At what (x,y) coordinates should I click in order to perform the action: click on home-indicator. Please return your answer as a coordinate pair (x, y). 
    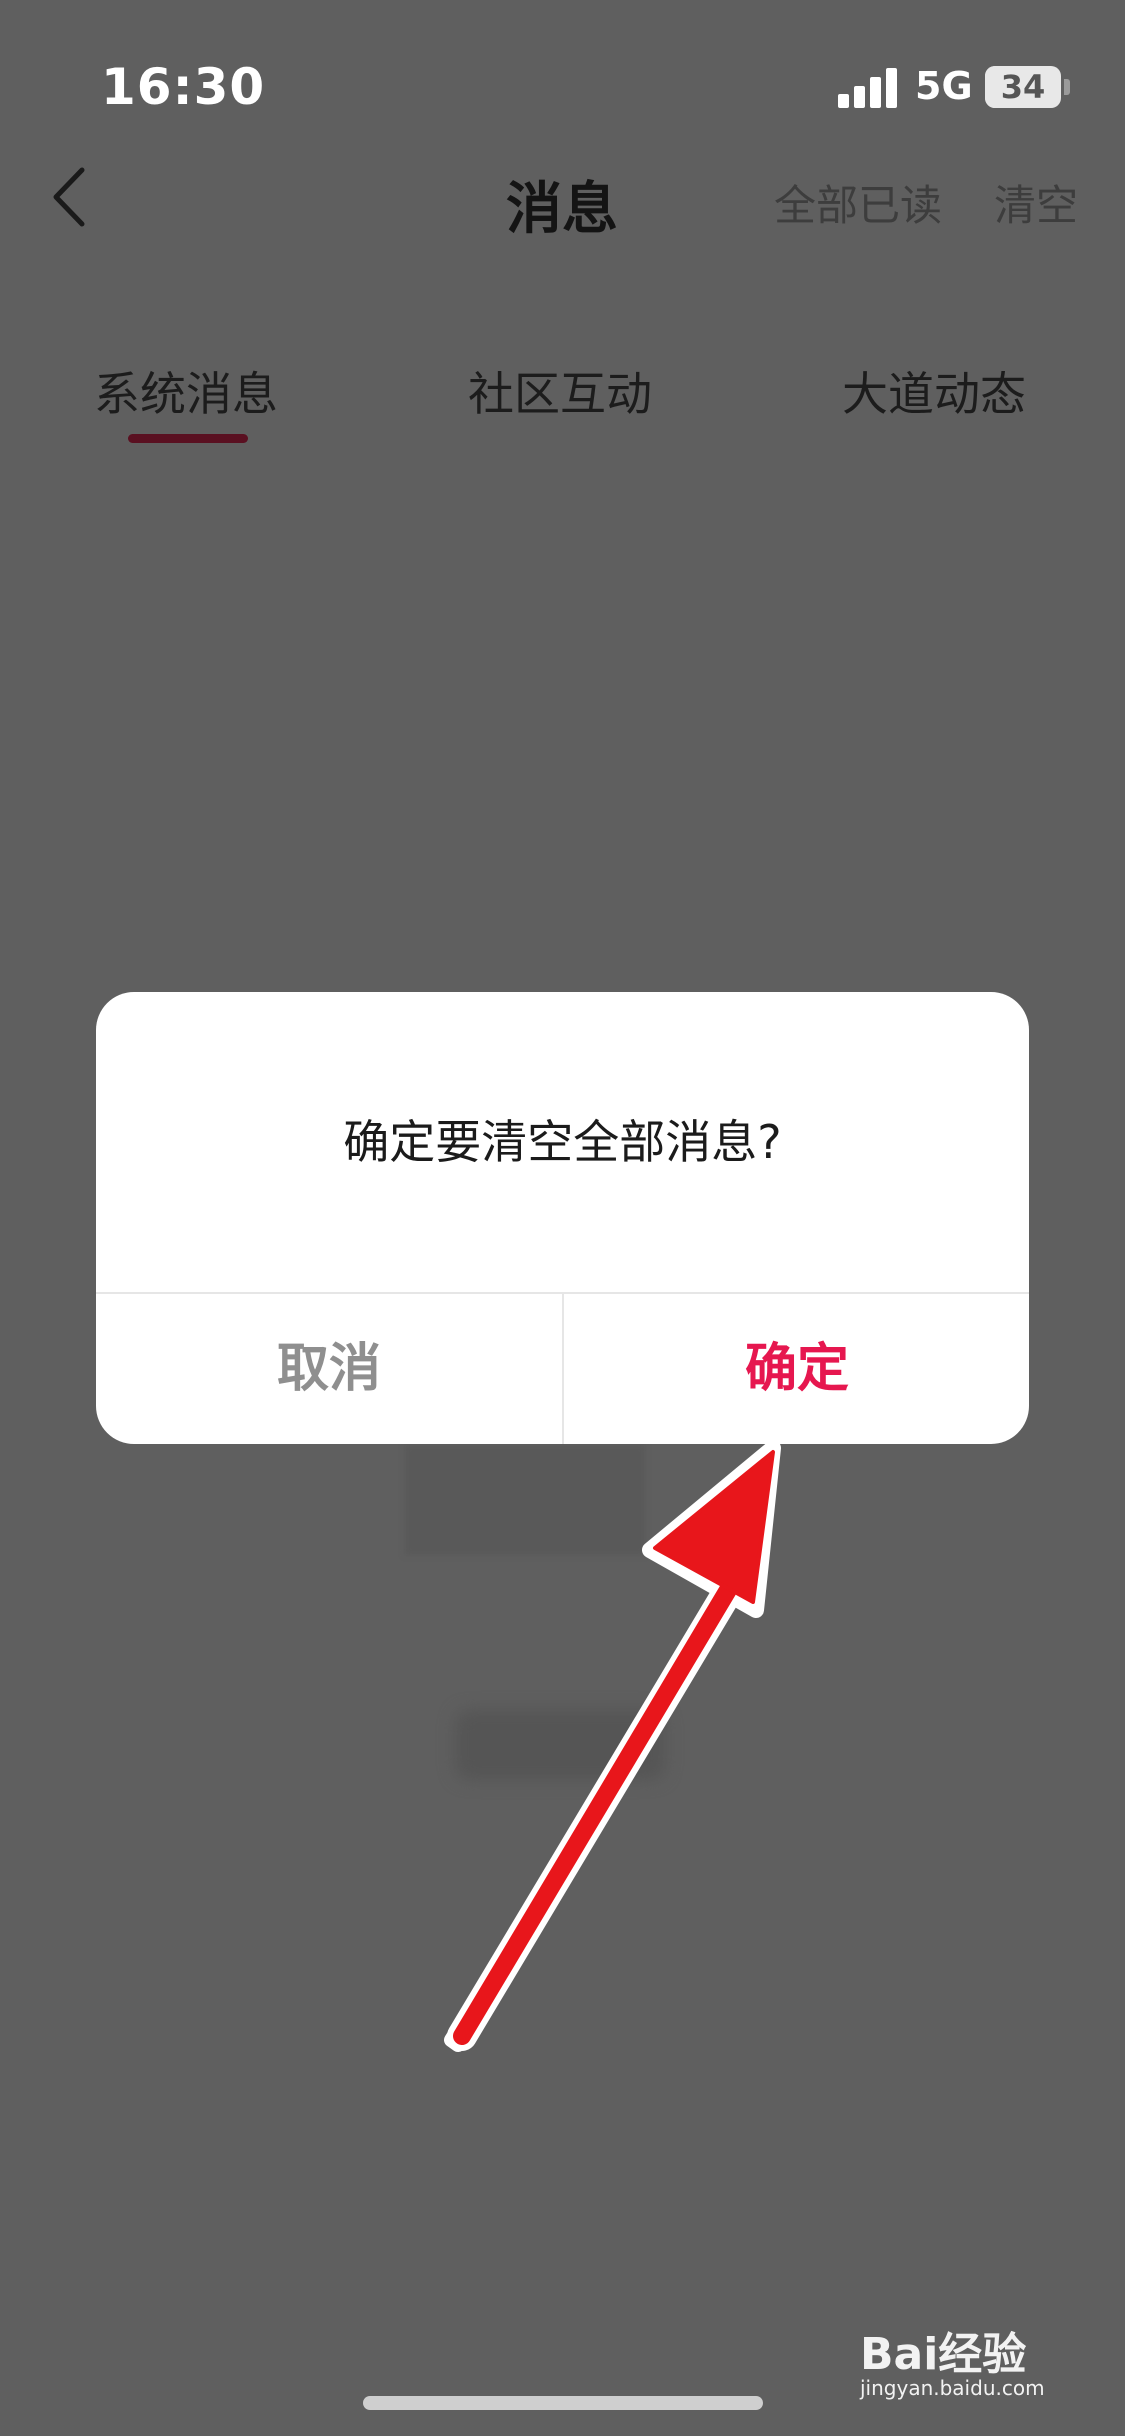
    Looking at the image, I should click on (563, 2403).